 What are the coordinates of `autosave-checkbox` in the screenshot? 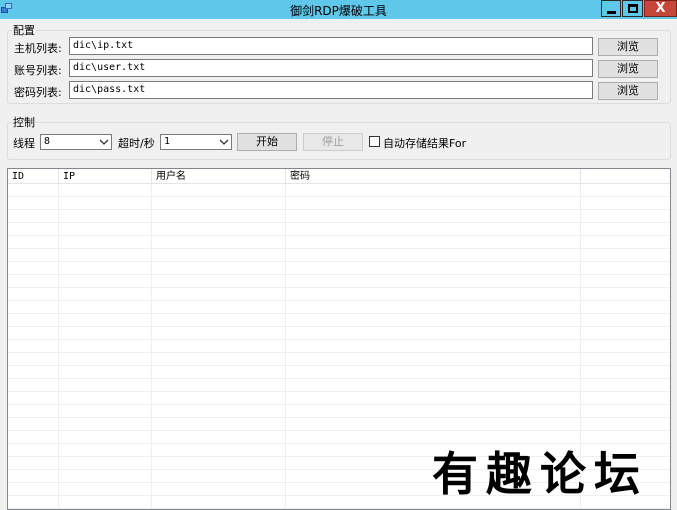 It's located at (374, 141).